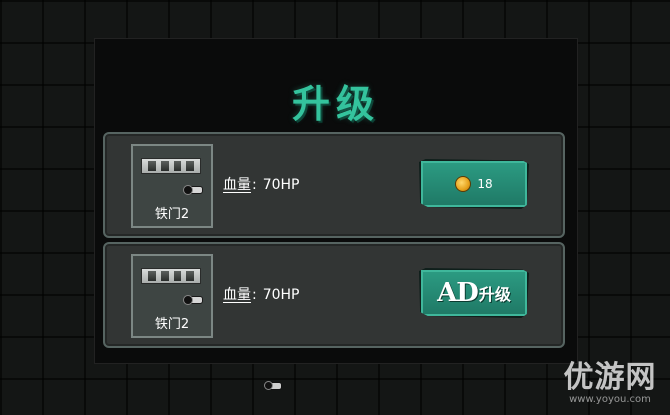 This screenshot has height=415, width=670. Describe the element at coordinates (458, 293) in the screenshot. I see `ad-mark: AD` at that location.